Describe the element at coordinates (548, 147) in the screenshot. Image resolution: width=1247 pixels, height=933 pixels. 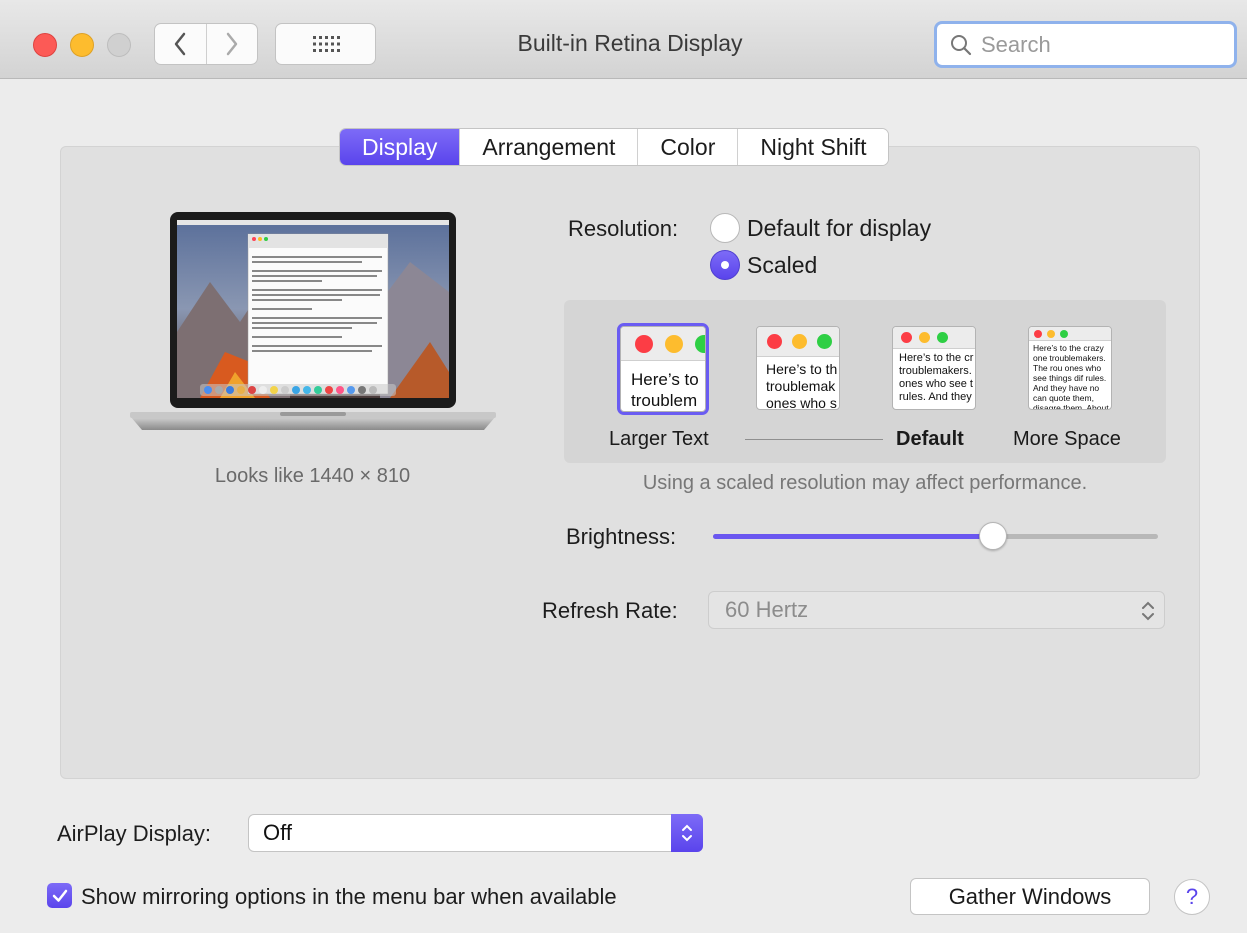
I see `tab-arrangement: Arrangement` at that location.